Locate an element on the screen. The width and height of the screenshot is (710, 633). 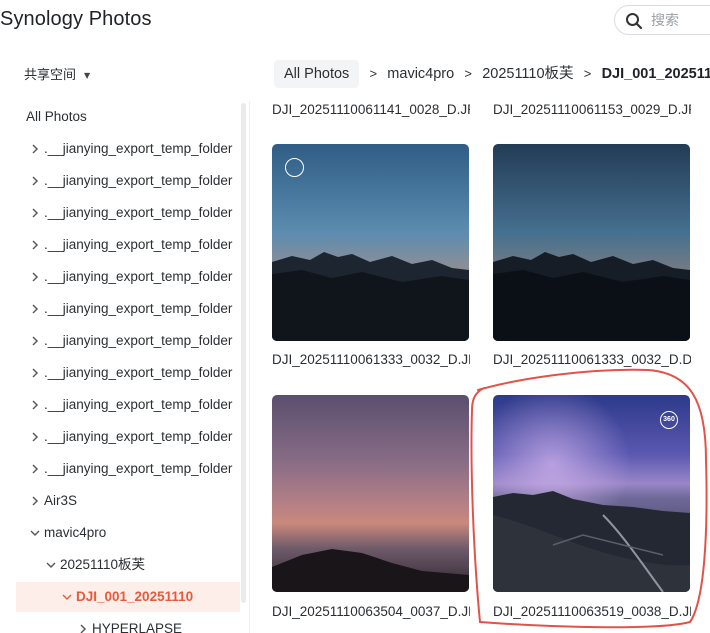
space-selector-label: 共享空间 is located at coordinates (50, 75).